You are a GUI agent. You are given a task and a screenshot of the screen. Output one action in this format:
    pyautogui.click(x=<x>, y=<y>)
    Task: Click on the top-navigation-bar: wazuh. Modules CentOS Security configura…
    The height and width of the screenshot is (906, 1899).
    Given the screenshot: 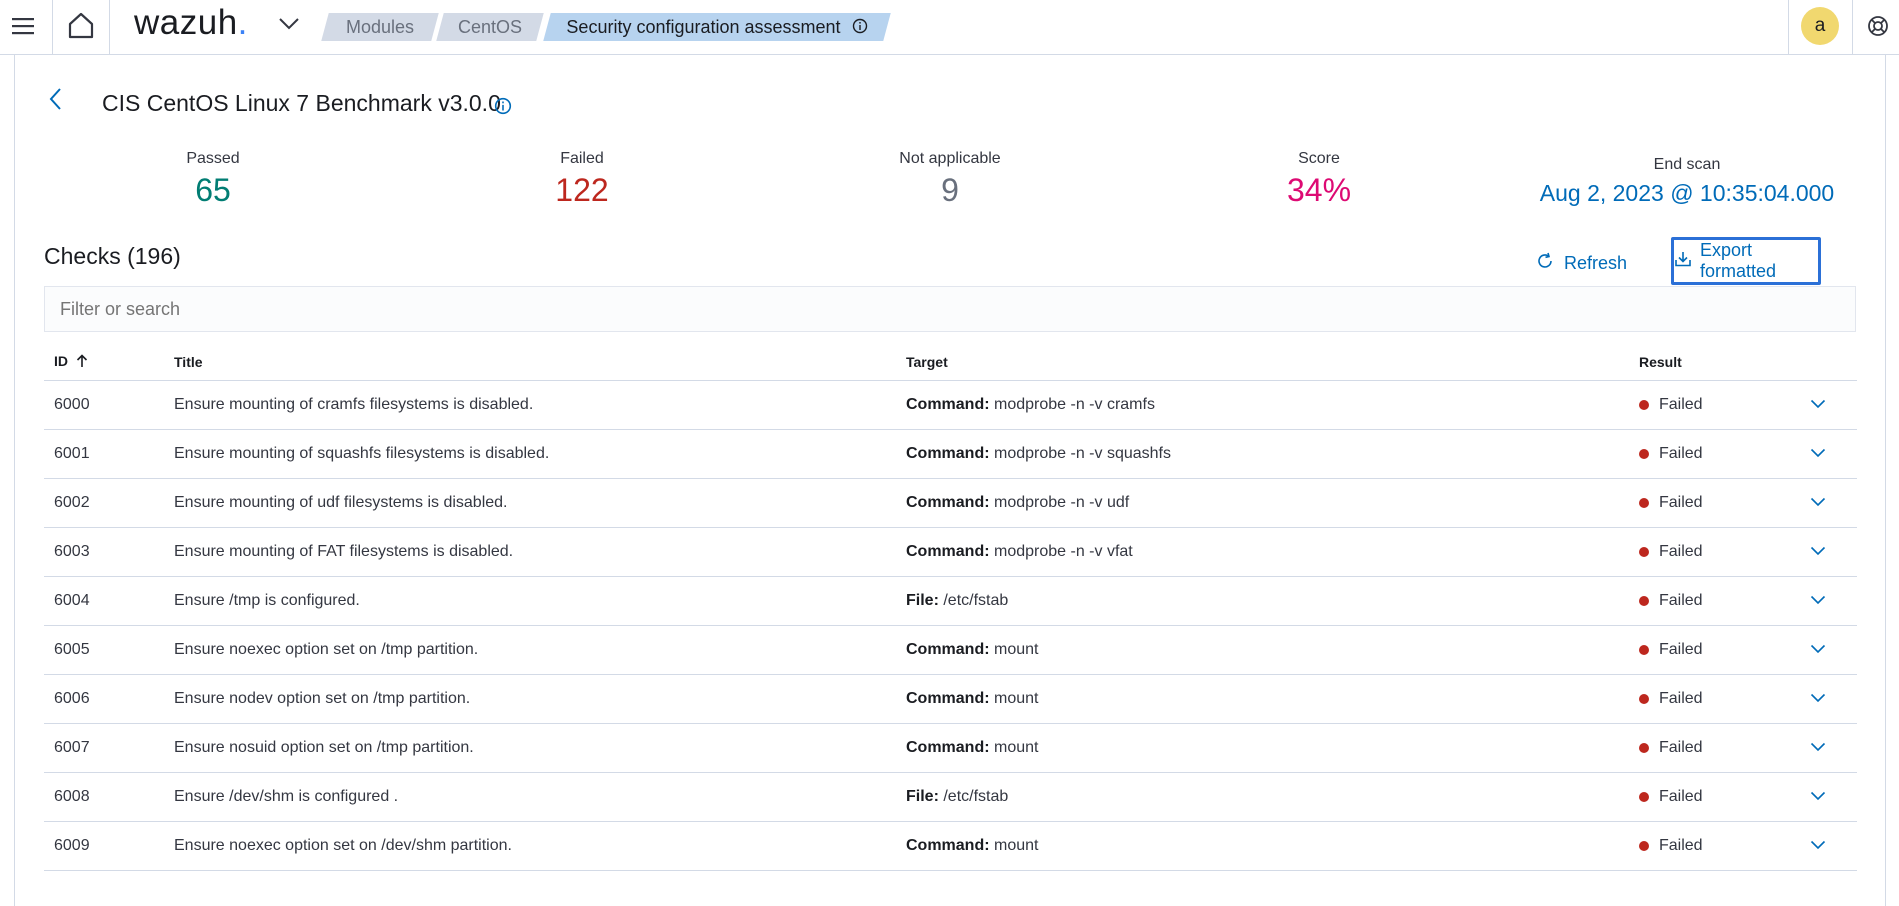 What is the action you would take?
    pyautogui.click(x=949, y=27)
    